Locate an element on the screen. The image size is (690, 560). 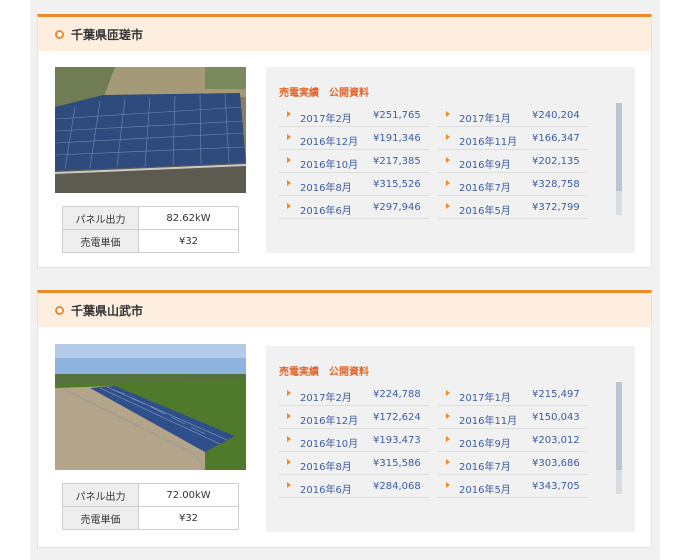
result-amount: ¥303,686 is located at coordinates (556, 463).